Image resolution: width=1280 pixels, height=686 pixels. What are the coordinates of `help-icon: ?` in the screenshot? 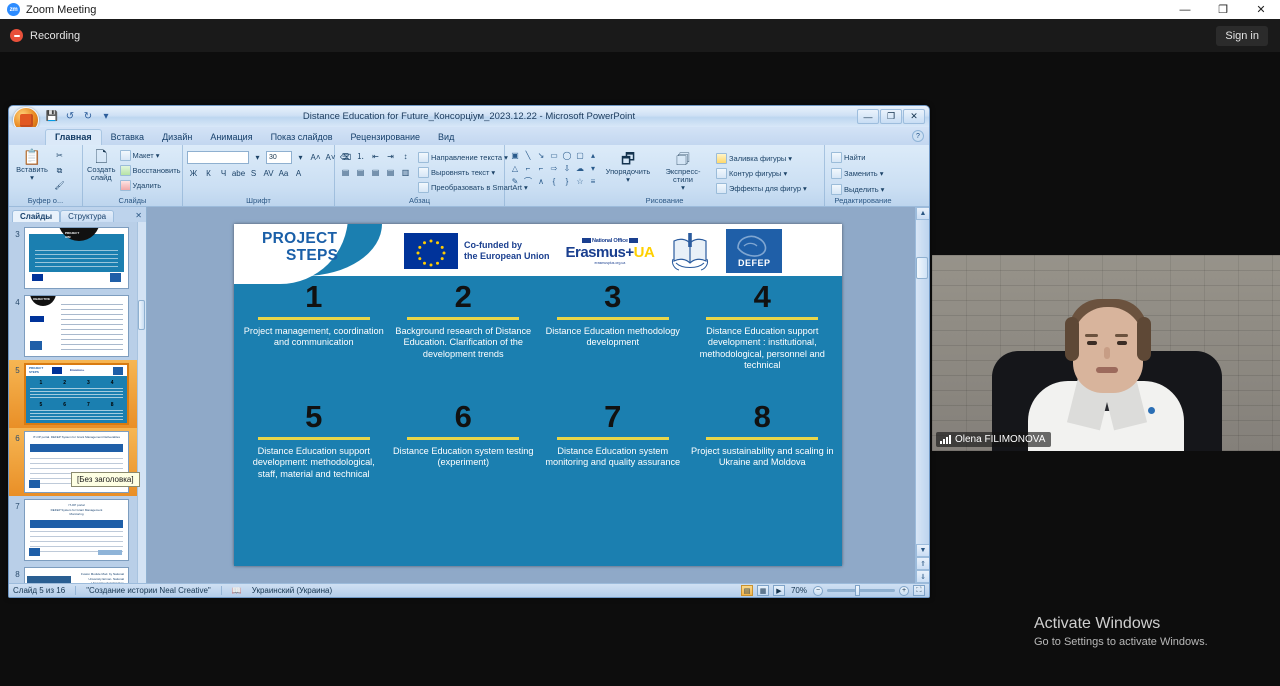 It's located at (918, 136).